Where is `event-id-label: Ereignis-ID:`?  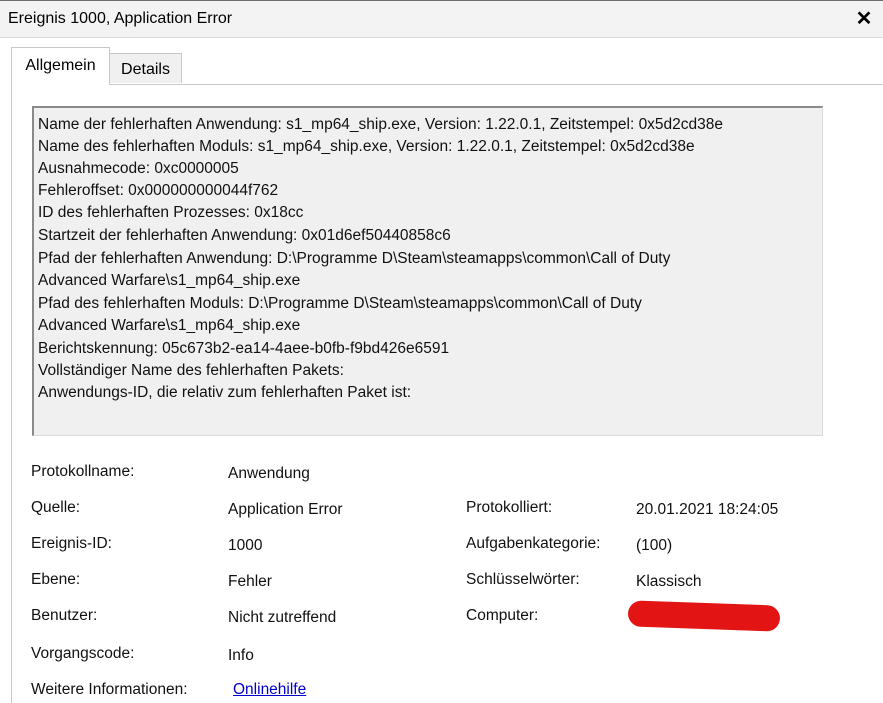
event-id-label: Ereignis-ID: is located at coordinates (71, 543).